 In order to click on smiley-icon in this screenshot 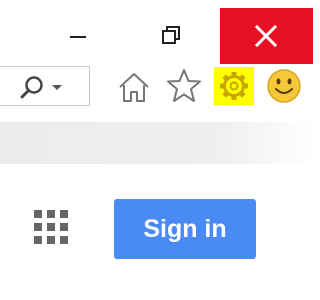, I will do `click(284, 86)`.